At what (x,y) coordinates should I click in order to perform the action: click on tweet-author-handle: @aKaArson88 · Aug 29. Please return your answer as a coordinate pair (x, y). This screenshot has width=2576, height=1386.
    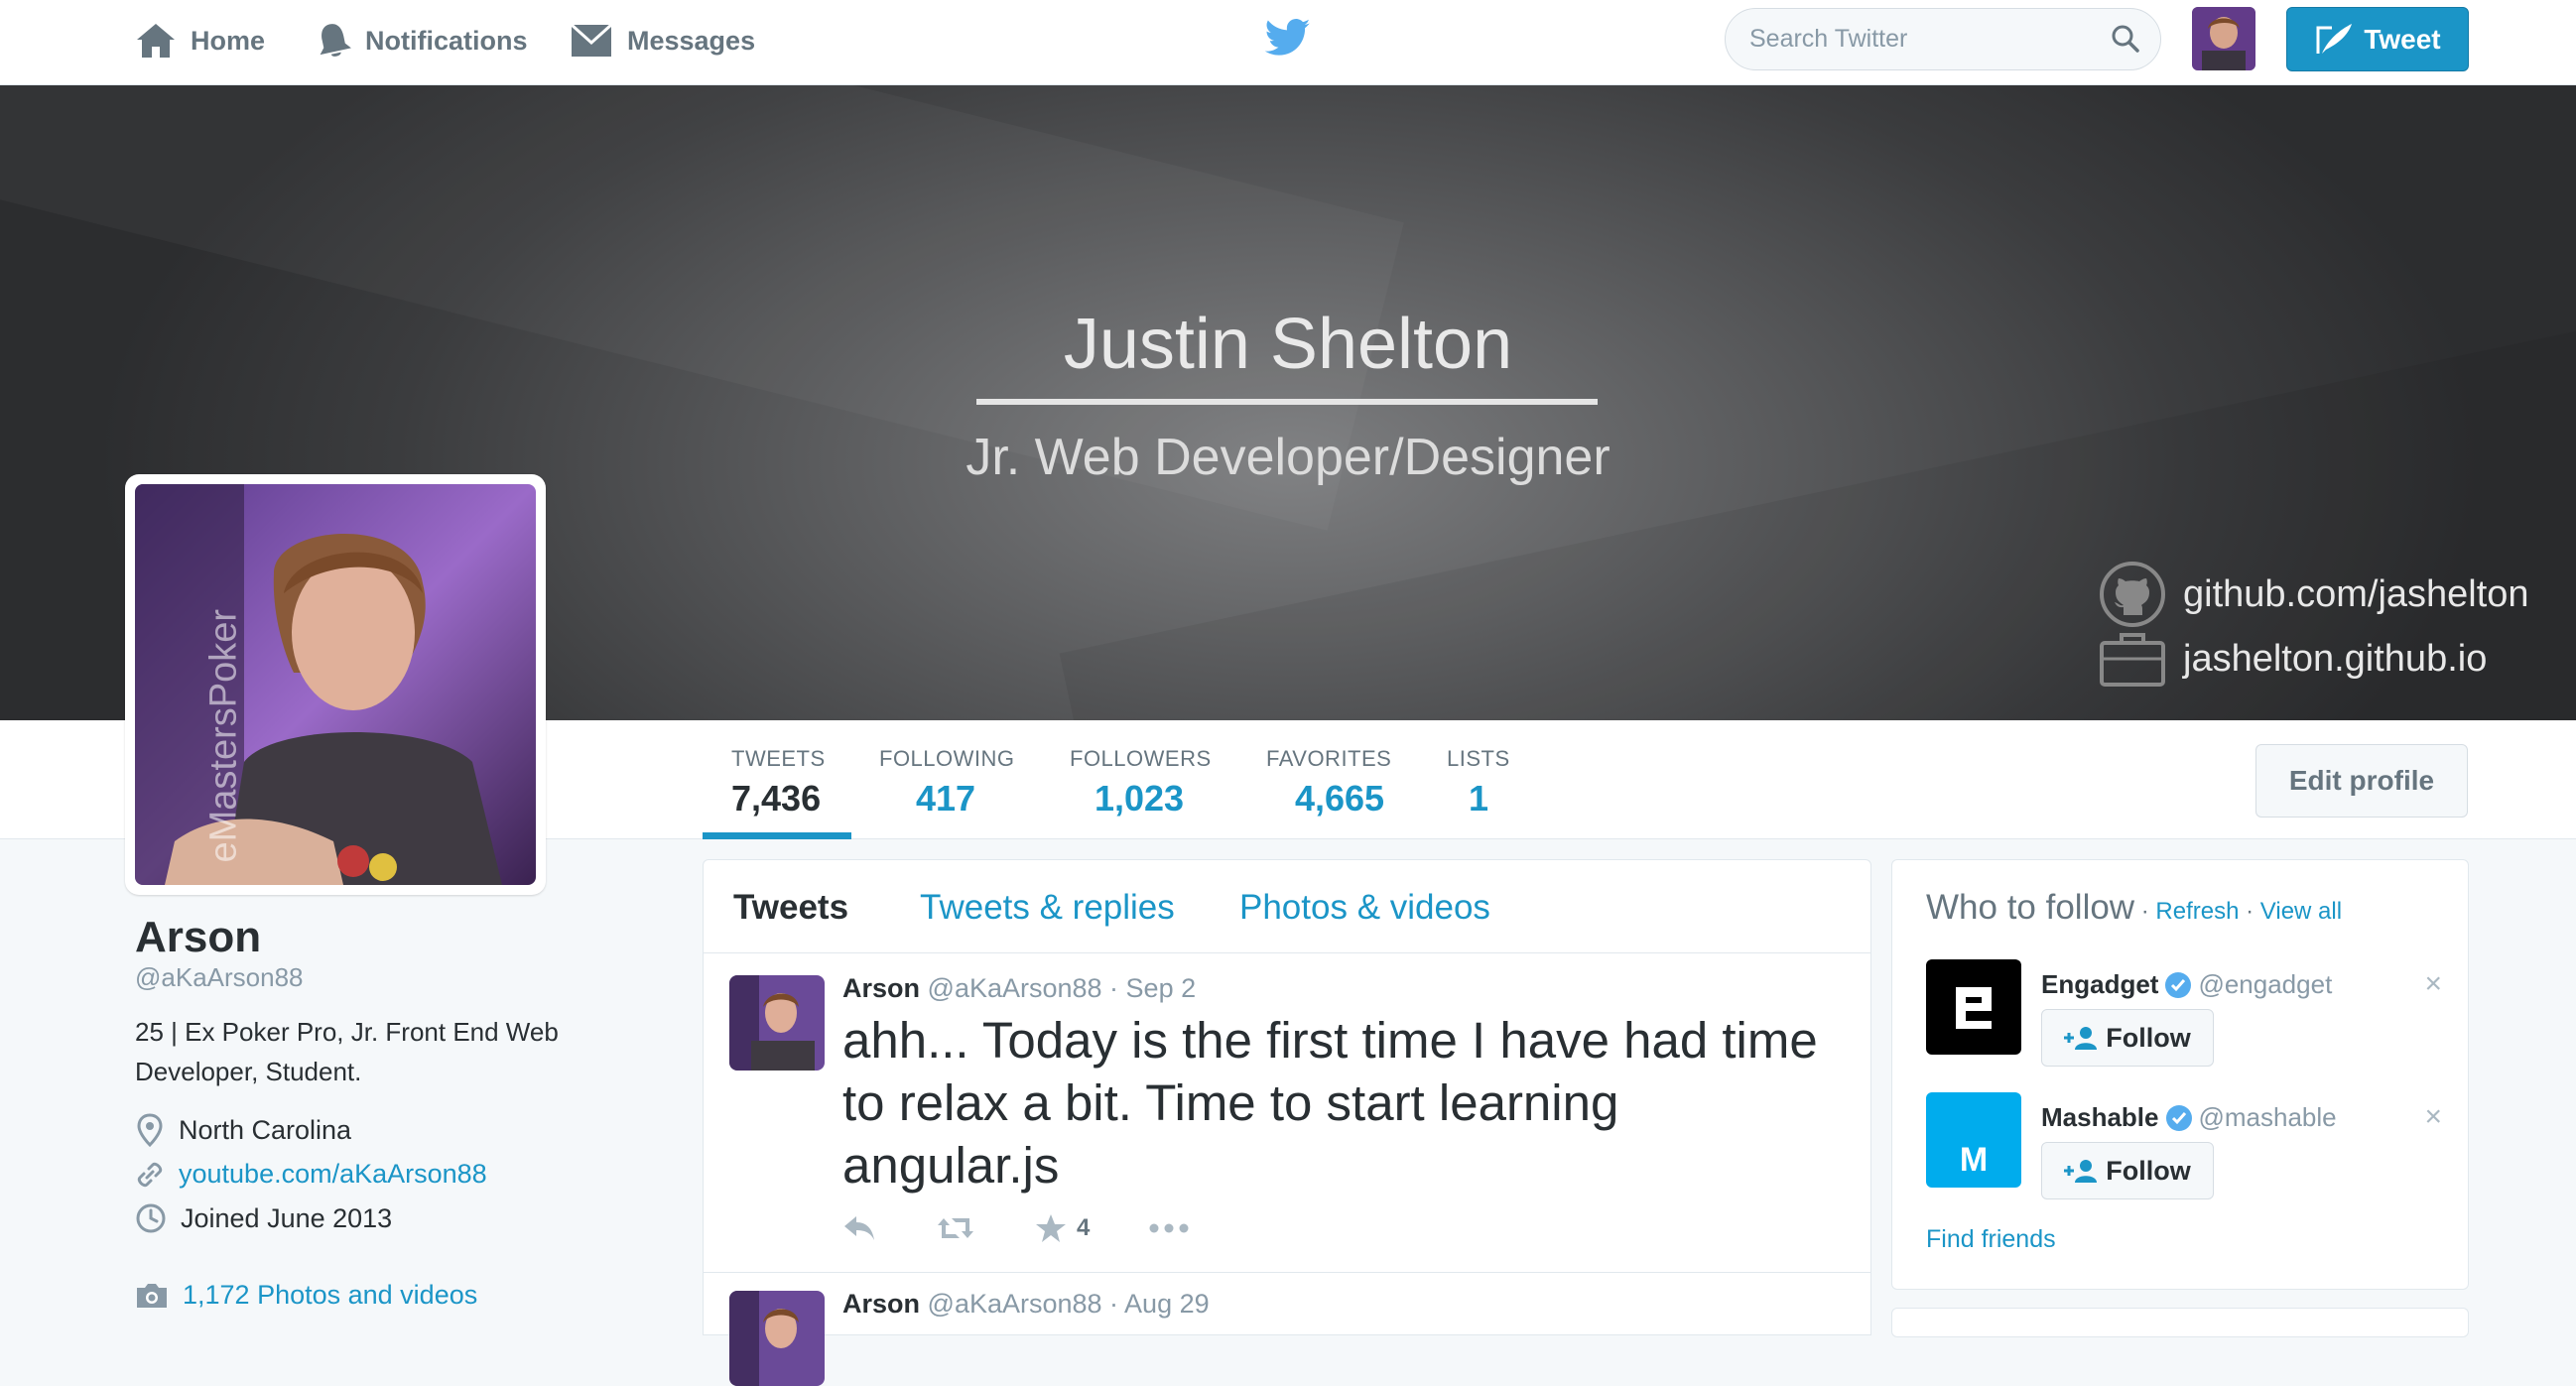
    Looking at the image, I should click on (1069, 1304).